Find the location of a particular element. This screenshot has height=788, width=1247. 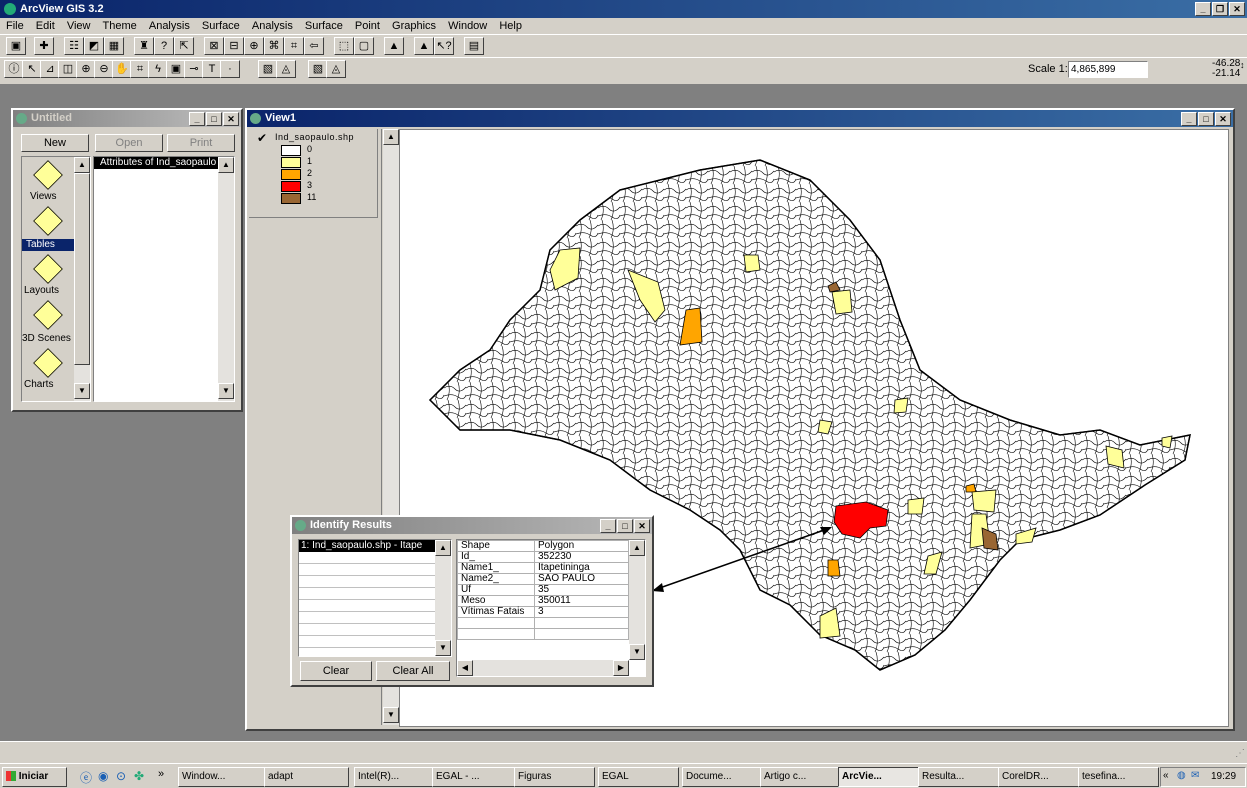

area-of-interest-icon: ▣ is located at coordinates (176, 69).